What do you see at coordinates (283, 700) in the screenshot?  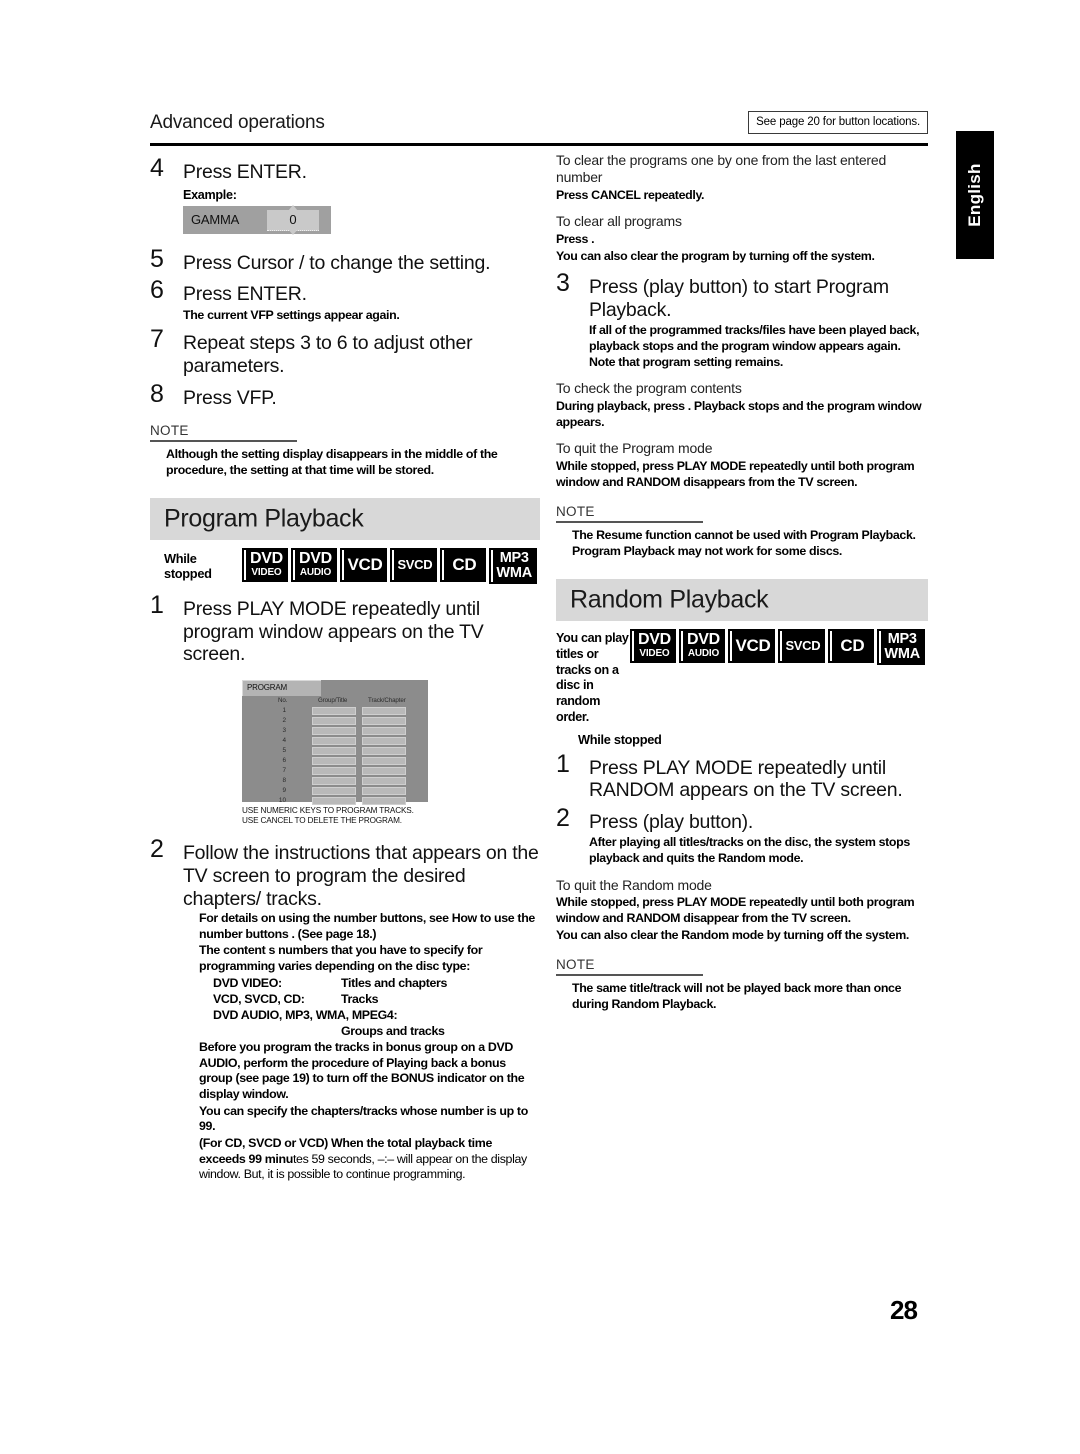 I see `program-col-no: No.` at bounding box center [283, 700].